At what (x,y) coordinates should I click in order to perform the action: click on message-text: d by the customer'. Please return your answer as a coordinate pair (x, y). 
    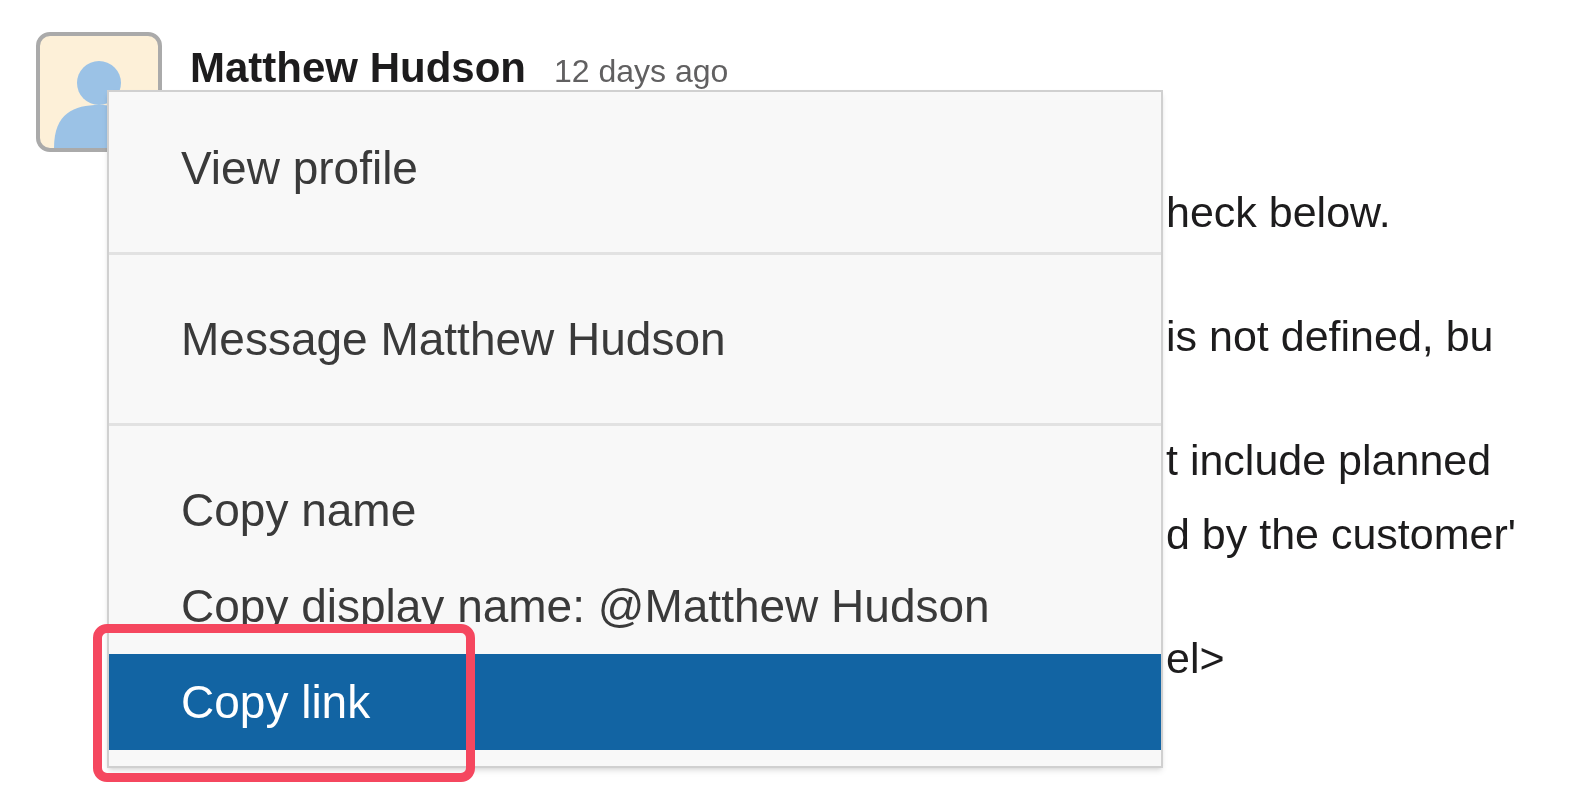
    Looking at the image, I should click on (1341, 534).